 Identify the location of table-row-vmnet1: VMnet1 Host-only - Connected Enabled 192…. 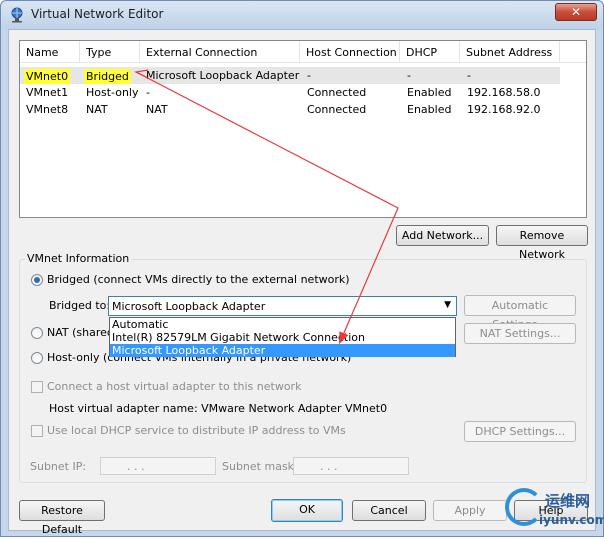
(303, 92).